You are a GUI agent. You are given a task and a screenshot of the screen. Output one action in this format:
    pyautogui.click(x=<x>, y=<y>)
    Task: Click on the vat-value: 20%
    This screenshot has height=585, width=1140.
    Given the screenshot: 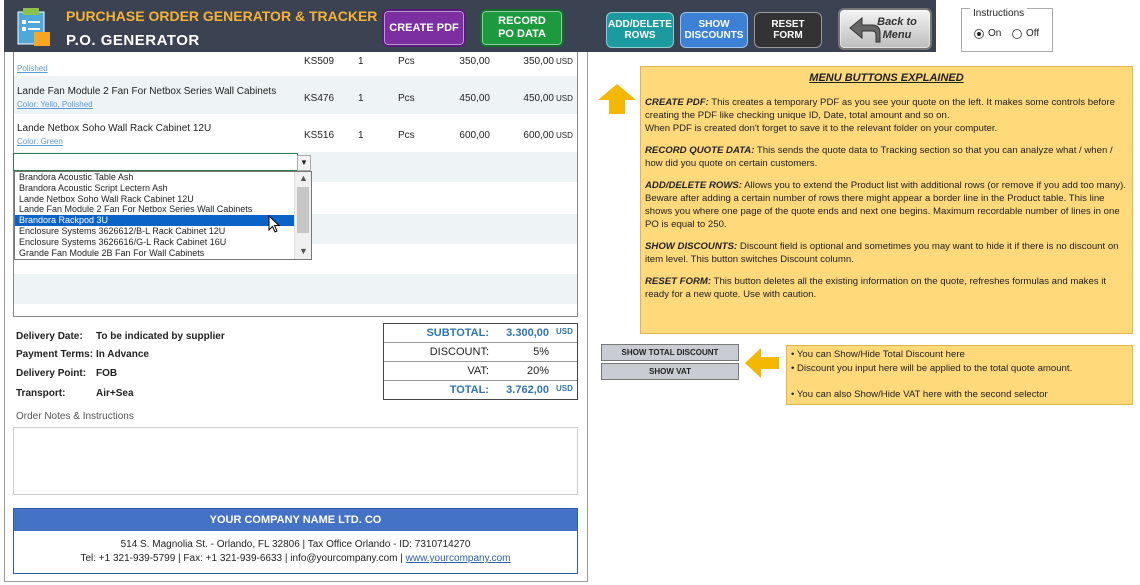 What is the action you would take?
    pyautogui.click(x=521, y=371)
    